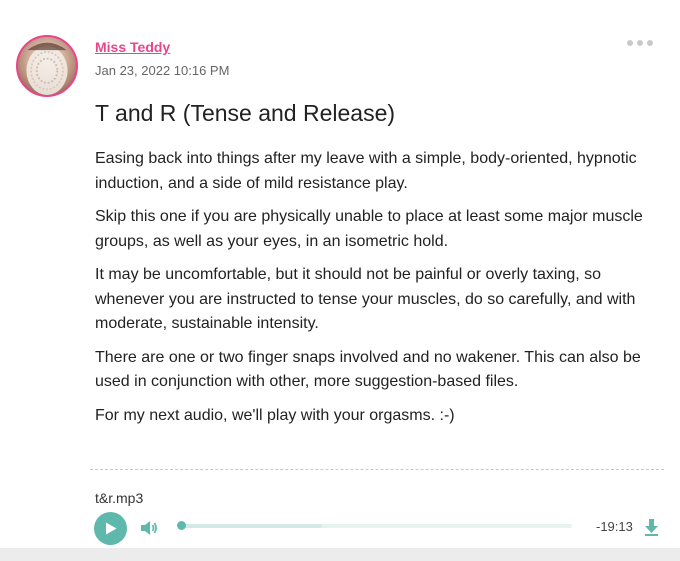 This screenshot has height=561, width=680. What do you see at coordinates (340, 554) in the screenshot?
I see `page-background` at bounding box center [340, 554].